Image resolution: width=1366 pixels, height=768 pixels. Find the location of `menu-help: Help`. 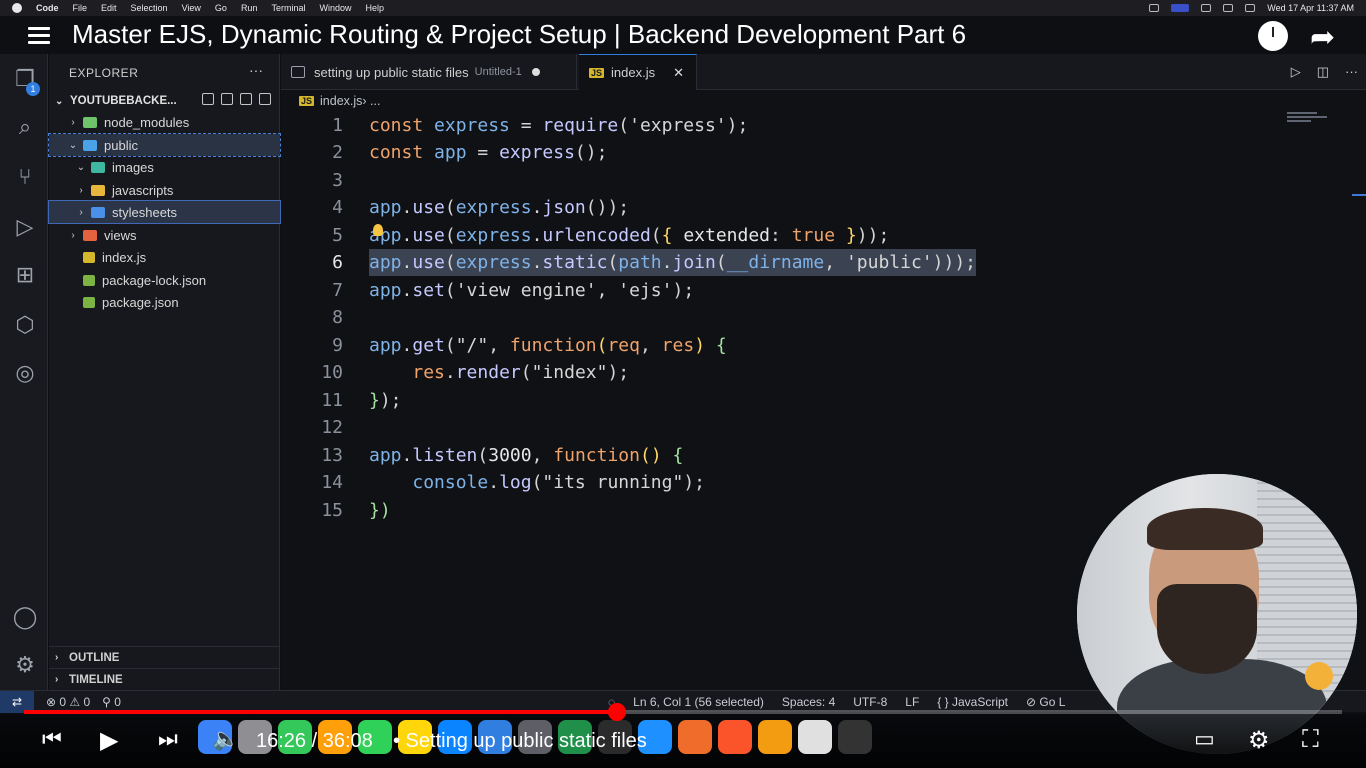

menu-help: Help is located at coordinates (374, 8).